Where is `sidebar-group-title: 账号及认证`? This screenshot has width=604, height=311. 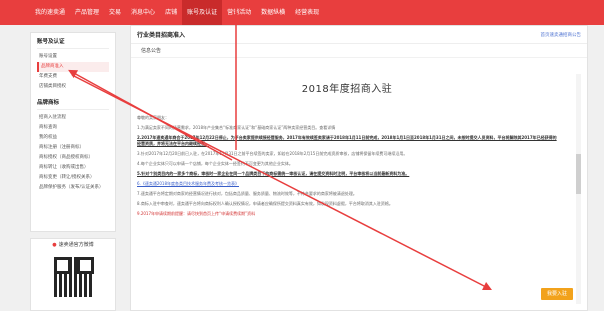 sidebar-group-title: 账号及认证 is located at coordinates (51, 42).